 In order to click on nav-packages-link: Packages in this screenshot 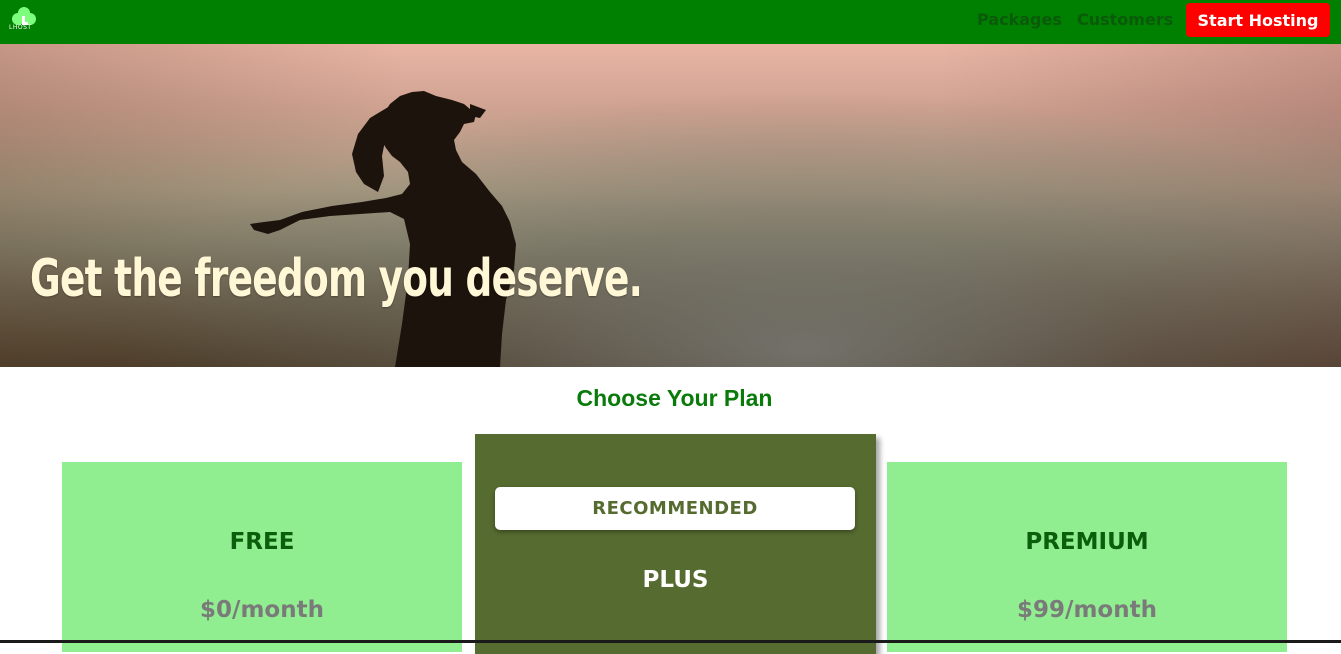, I will do `click(1019, 19)`.